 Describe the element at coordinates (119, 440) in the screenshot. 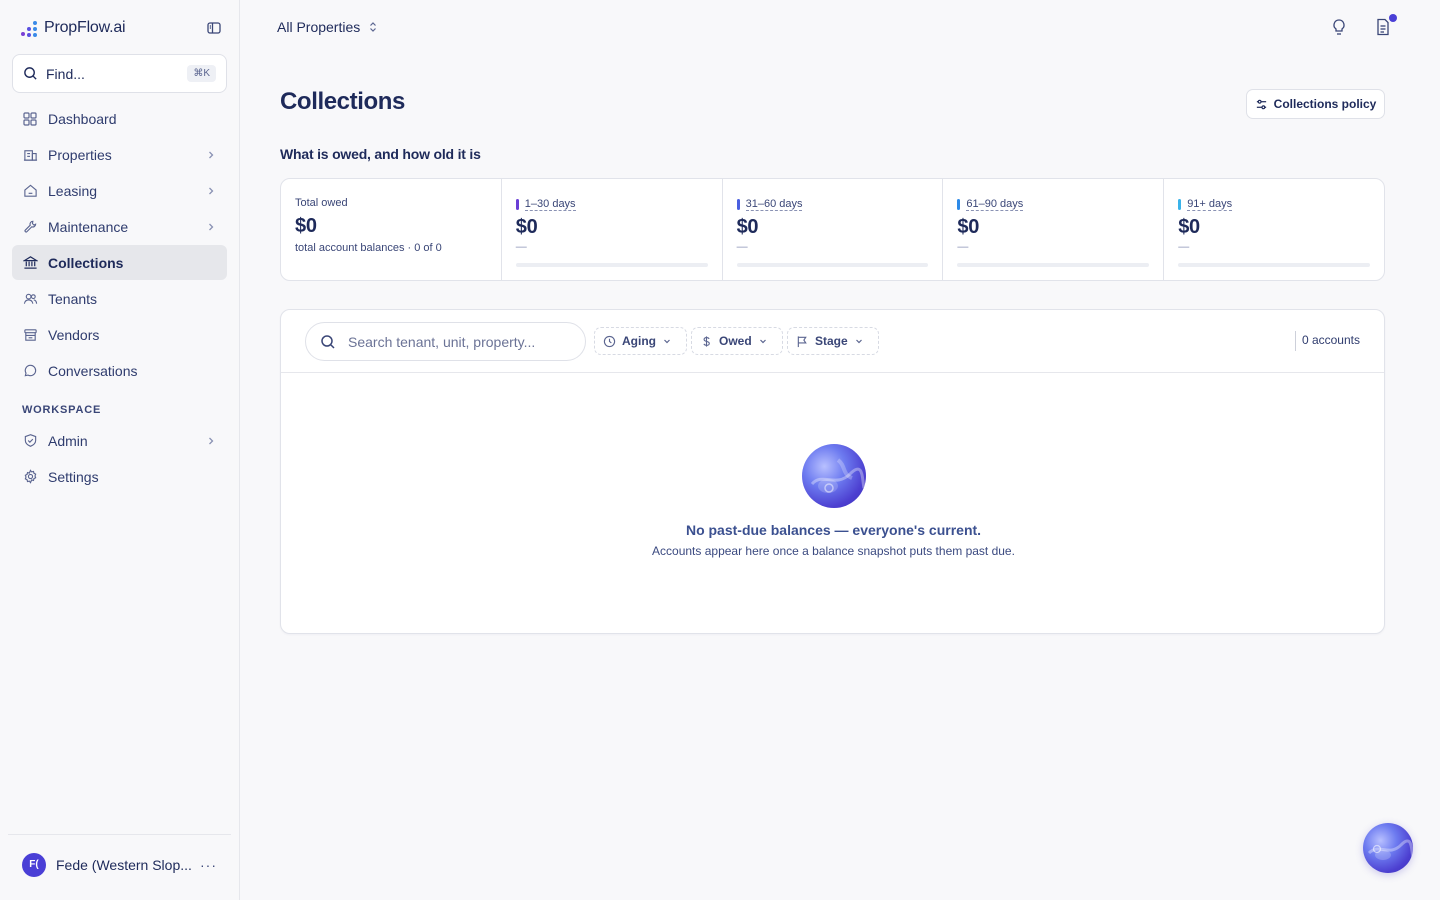

I see `nav-item-admin: Admin` at that location.